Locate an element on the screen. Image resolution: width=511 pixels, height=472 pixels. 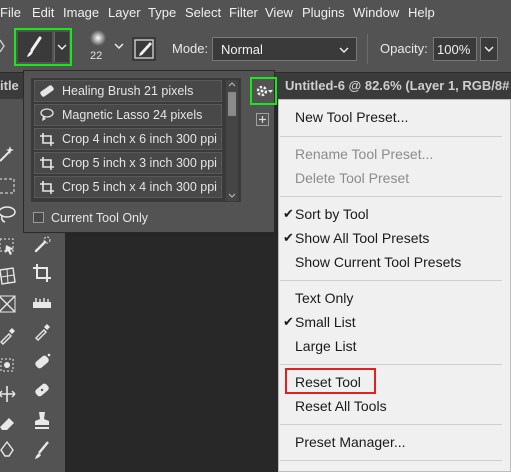
opacity-value: 100% is located at coordinates (454, 49).